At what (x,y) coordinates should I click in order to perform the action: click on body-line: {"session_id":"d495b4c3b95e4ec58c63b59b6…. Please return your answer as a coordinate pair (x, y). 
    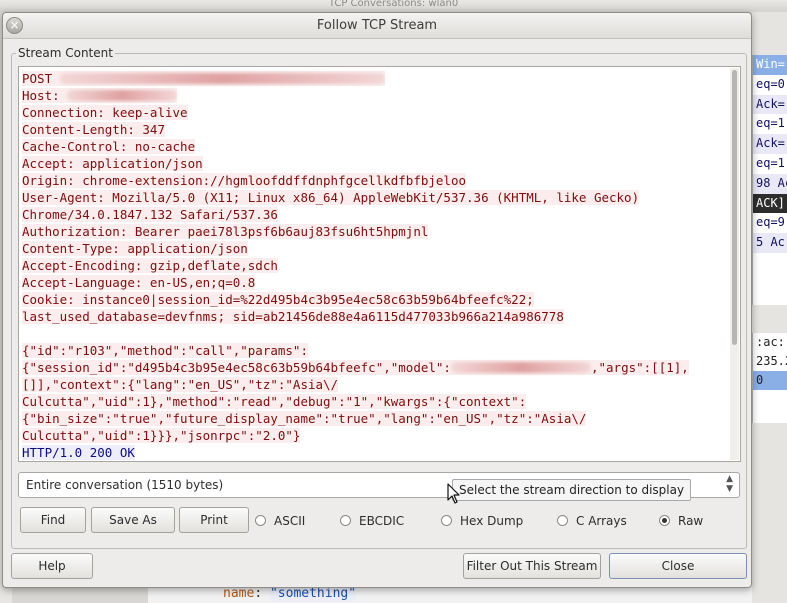
    Looking at the image, I should click on (355, 367).